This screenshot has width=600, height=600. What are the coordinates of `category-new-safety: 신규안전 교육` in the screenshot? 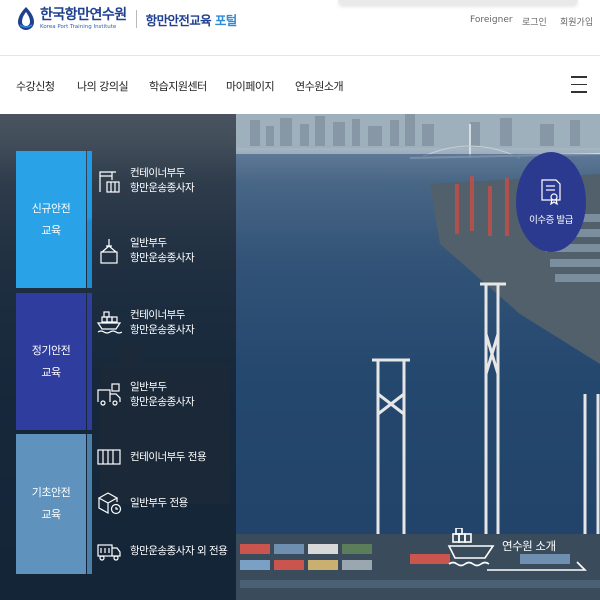 It's located at (51, 219).